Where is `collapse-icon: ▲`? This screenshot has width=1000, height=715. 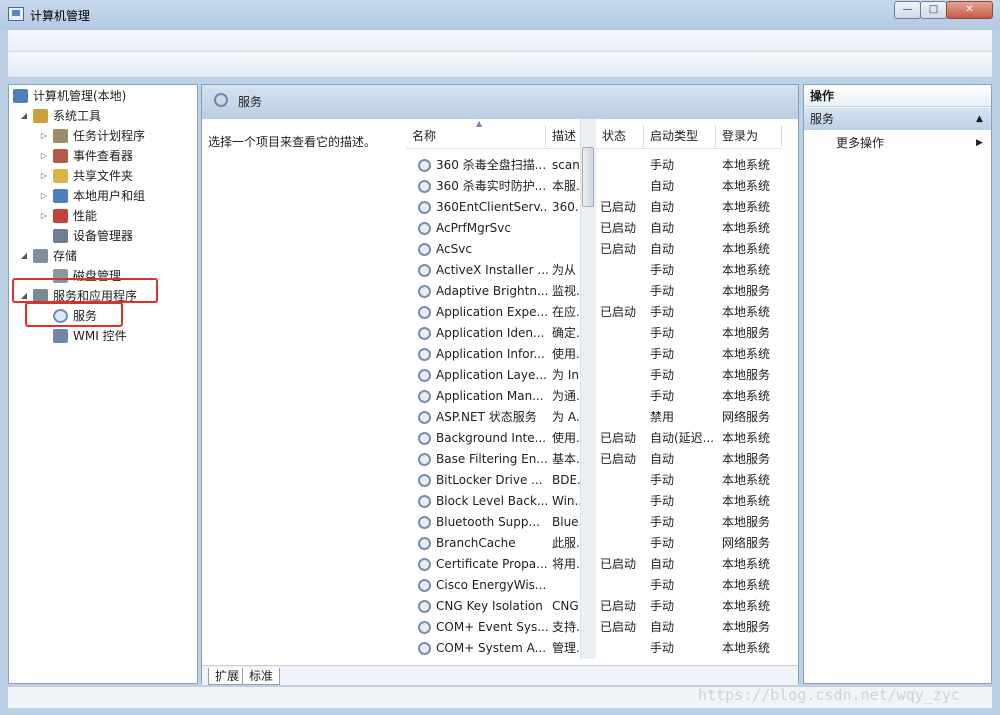
collapse-icon: ▲ is located at coordinates (982, 119).